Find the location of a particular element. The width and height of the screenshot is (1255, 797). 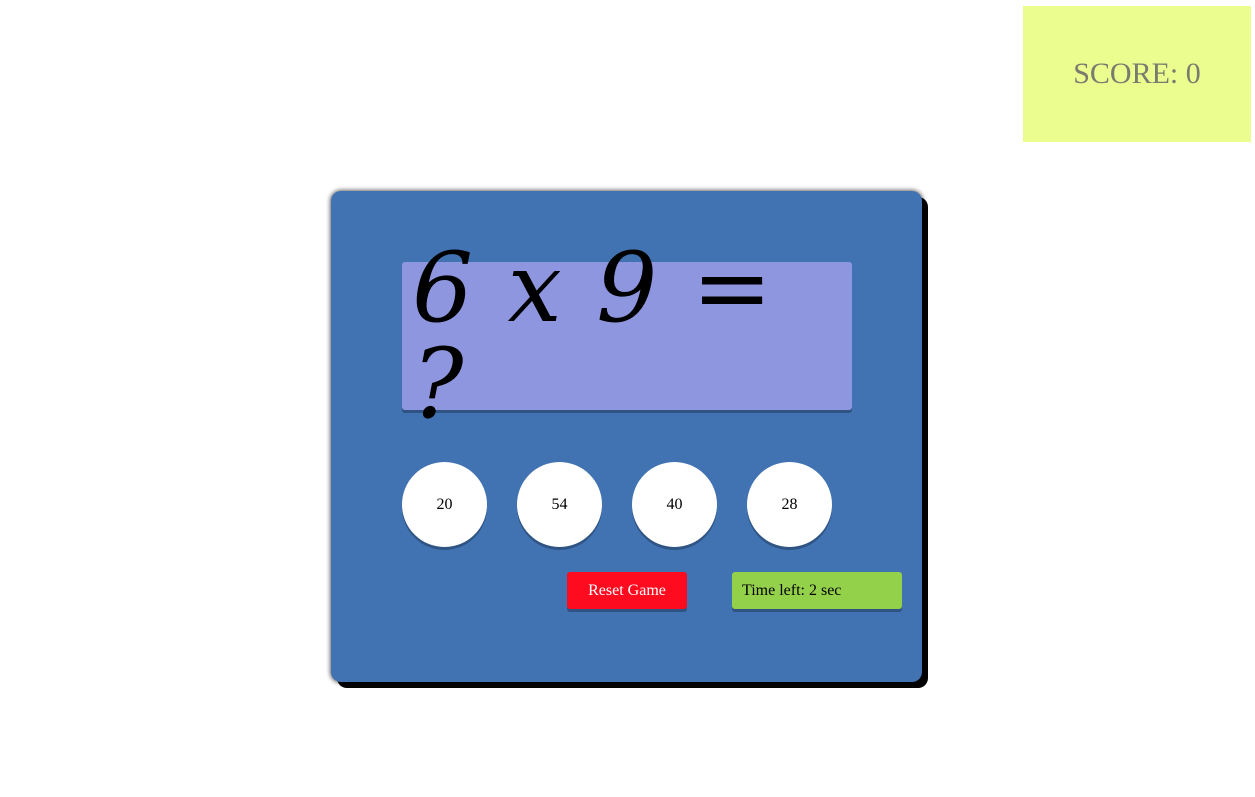

choice-button-2: 54 is located at coordinates (559, 504).